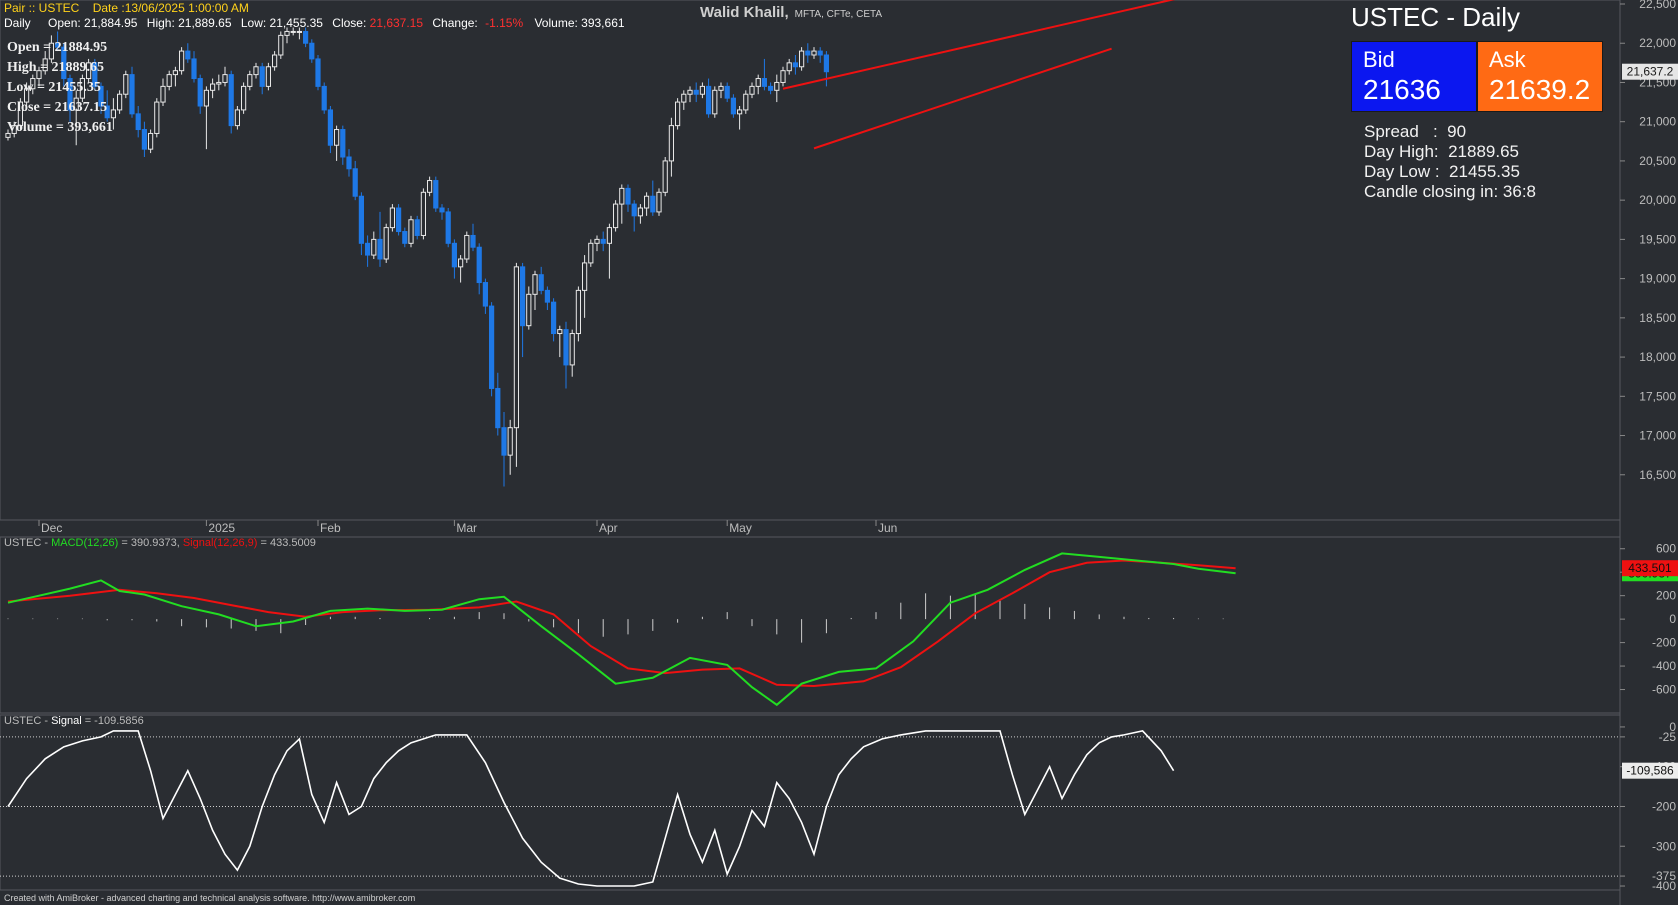  I want to click on signal-tick-label: -300, so click(1664, 846).